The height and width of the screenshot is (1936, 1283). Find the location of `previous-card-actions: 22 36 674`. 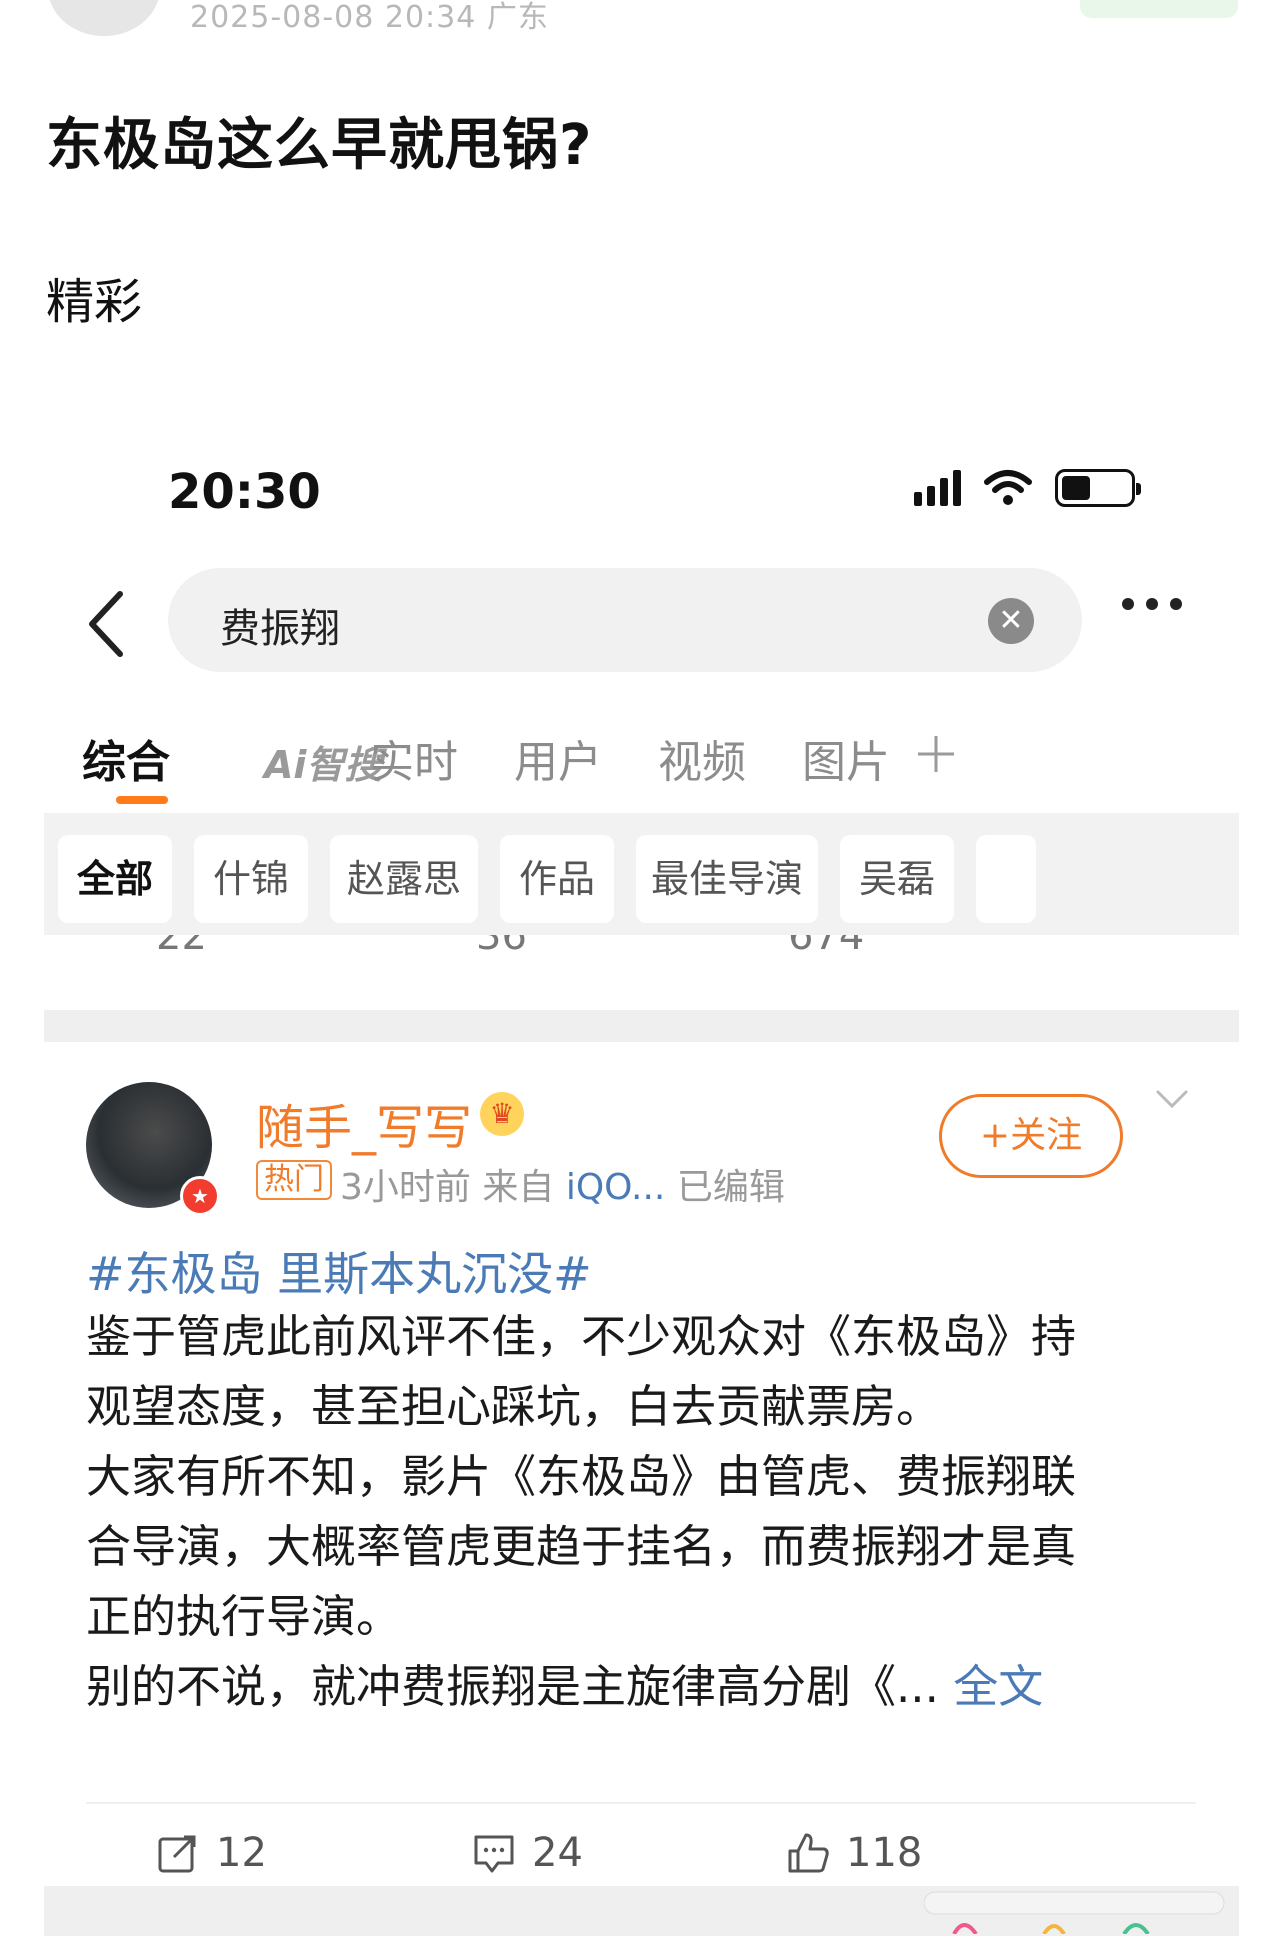

previous-card-actions: 22 36 674 is located at coordinates (641, 955).